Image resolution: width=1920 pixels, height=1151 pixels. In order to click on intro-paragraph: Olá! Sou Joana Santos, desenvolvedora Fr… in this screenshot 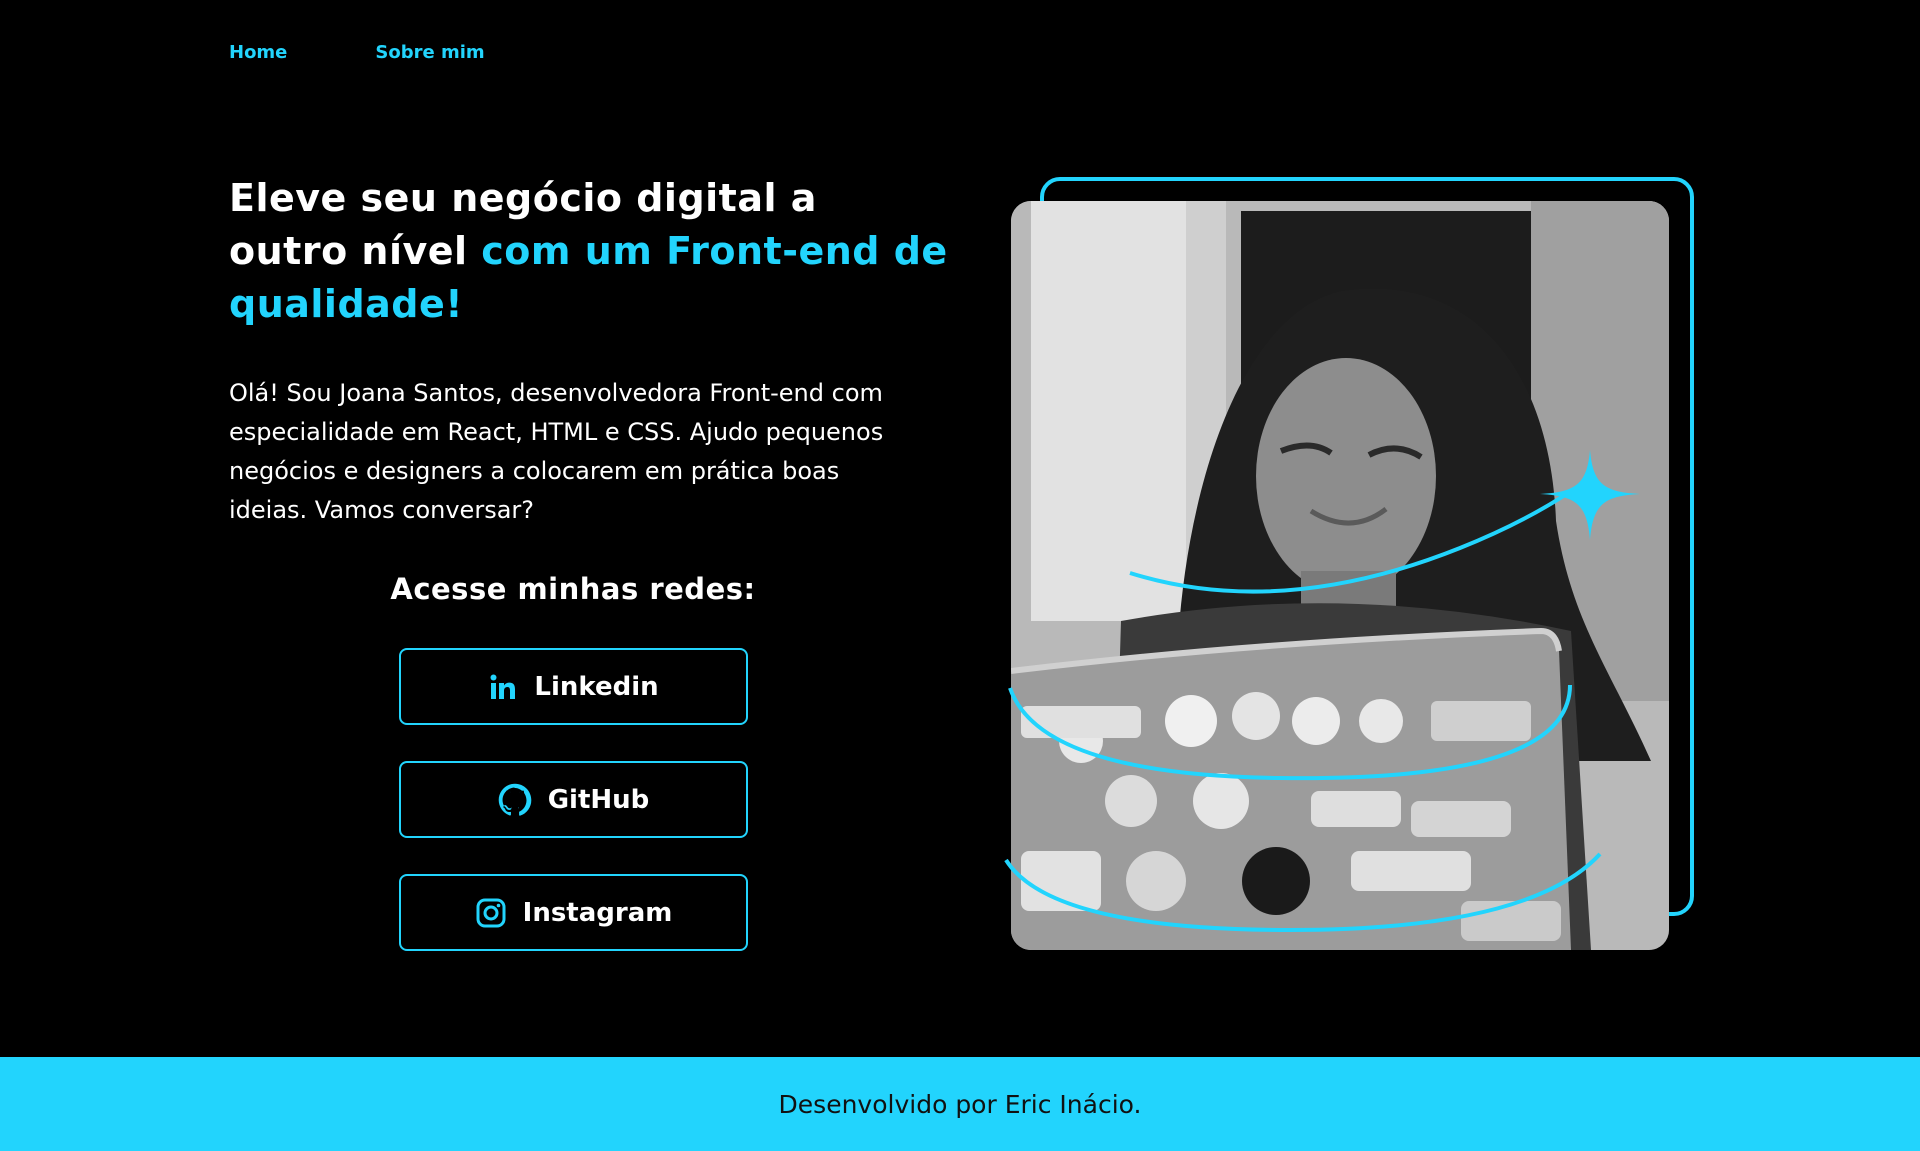, I will do `click(556, 451)`.